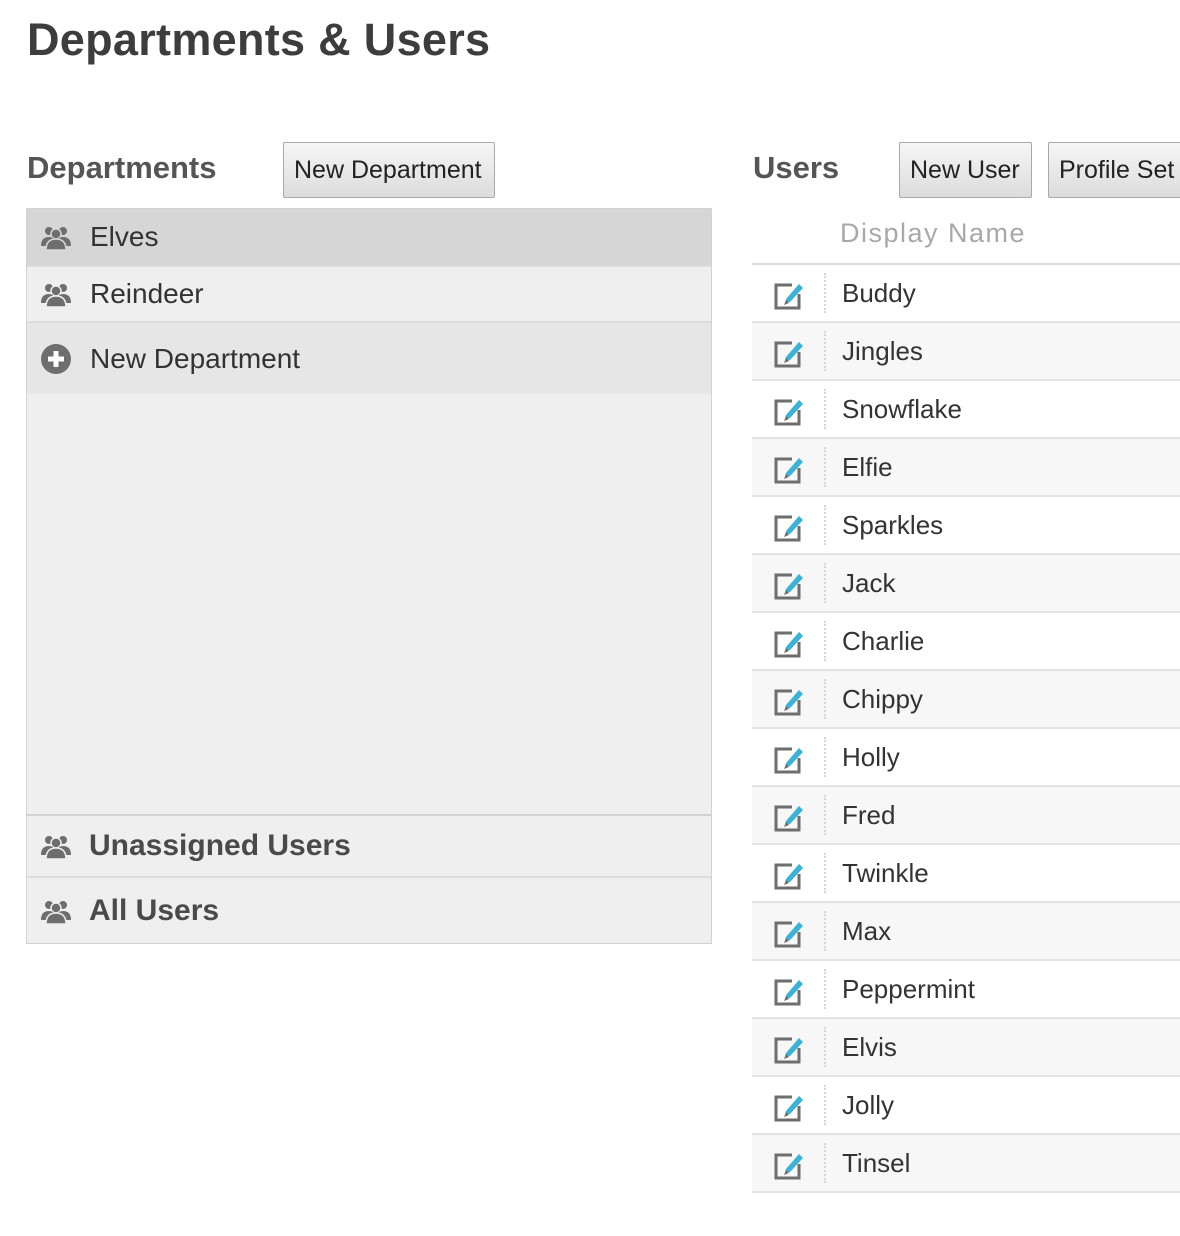 Image resolution: width=1180 pixels, height=1236 pixels. What do you see at coordinates (966, 294) in the screenshot?
I see `user-row: Buddy` at bounding box center [966, 294].